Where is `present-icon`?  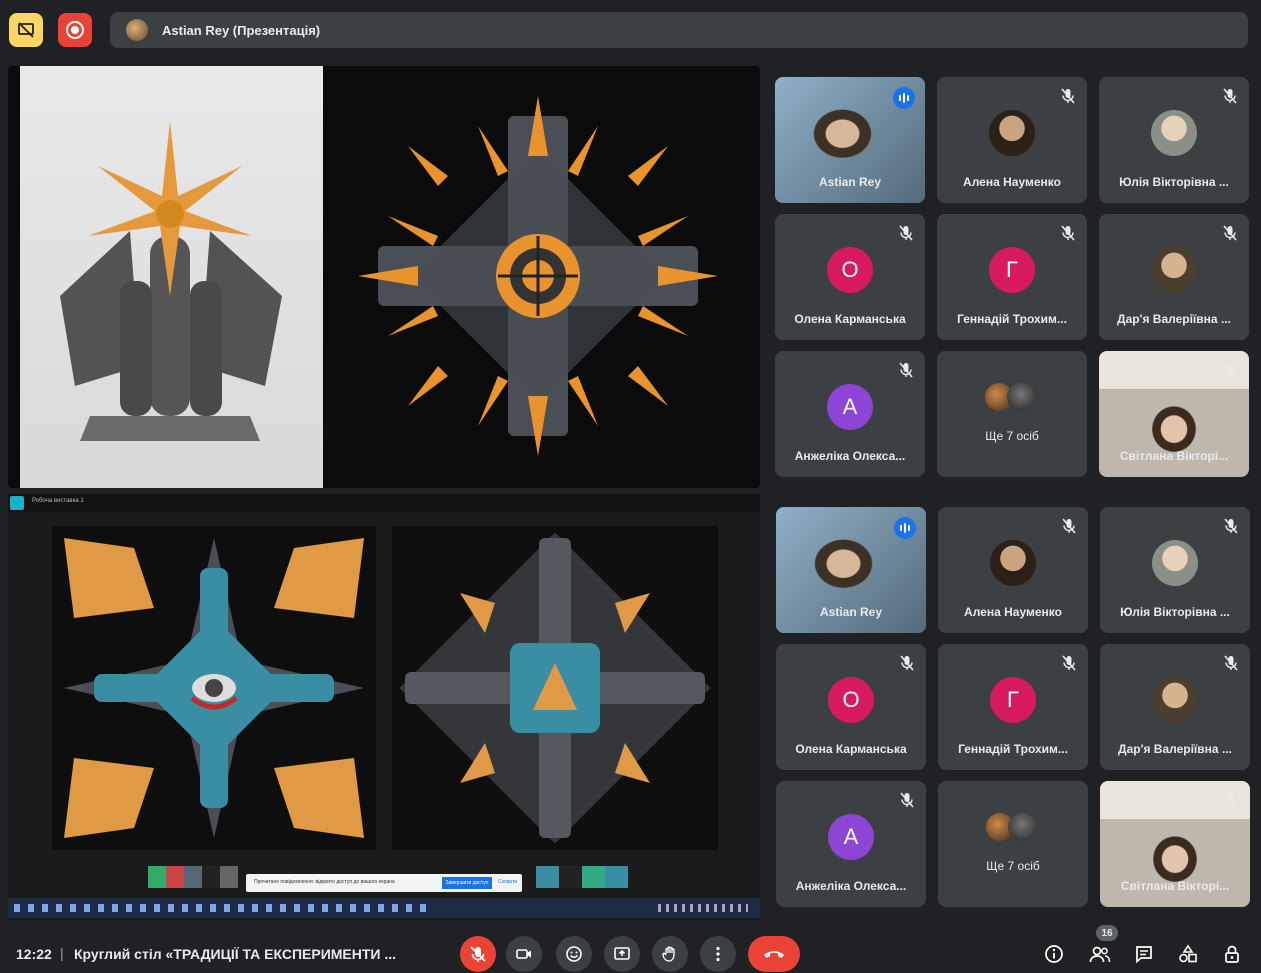 present-icon is located at coordinates (622, 954).